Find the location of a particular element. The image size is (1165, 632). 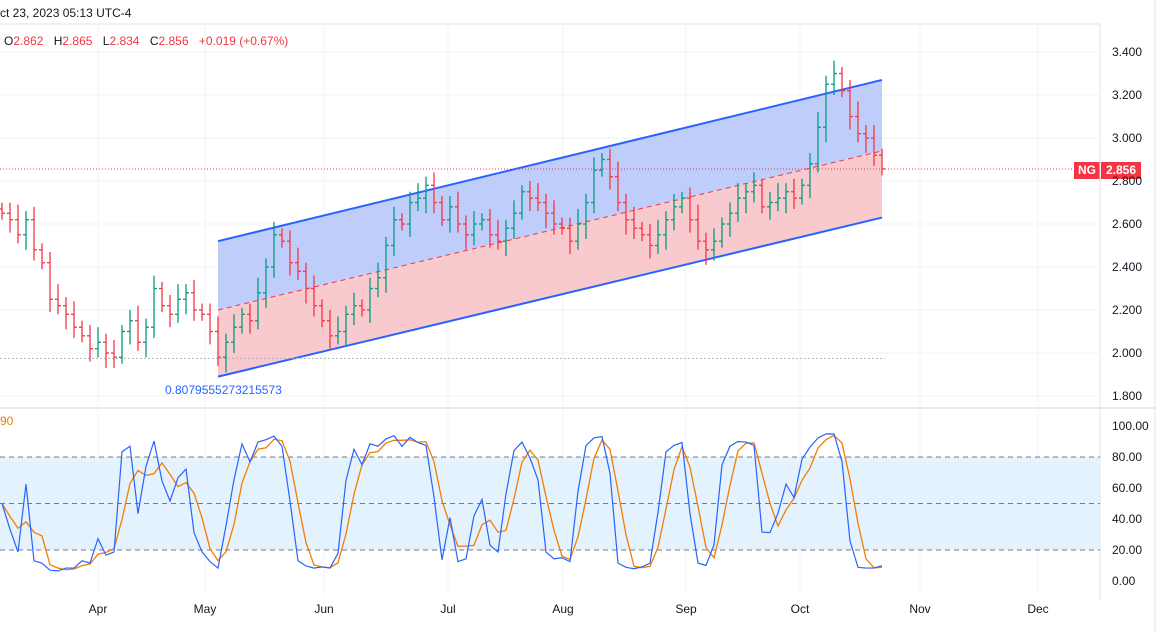

x-tick-label: May is located at coordinates (205, 609).